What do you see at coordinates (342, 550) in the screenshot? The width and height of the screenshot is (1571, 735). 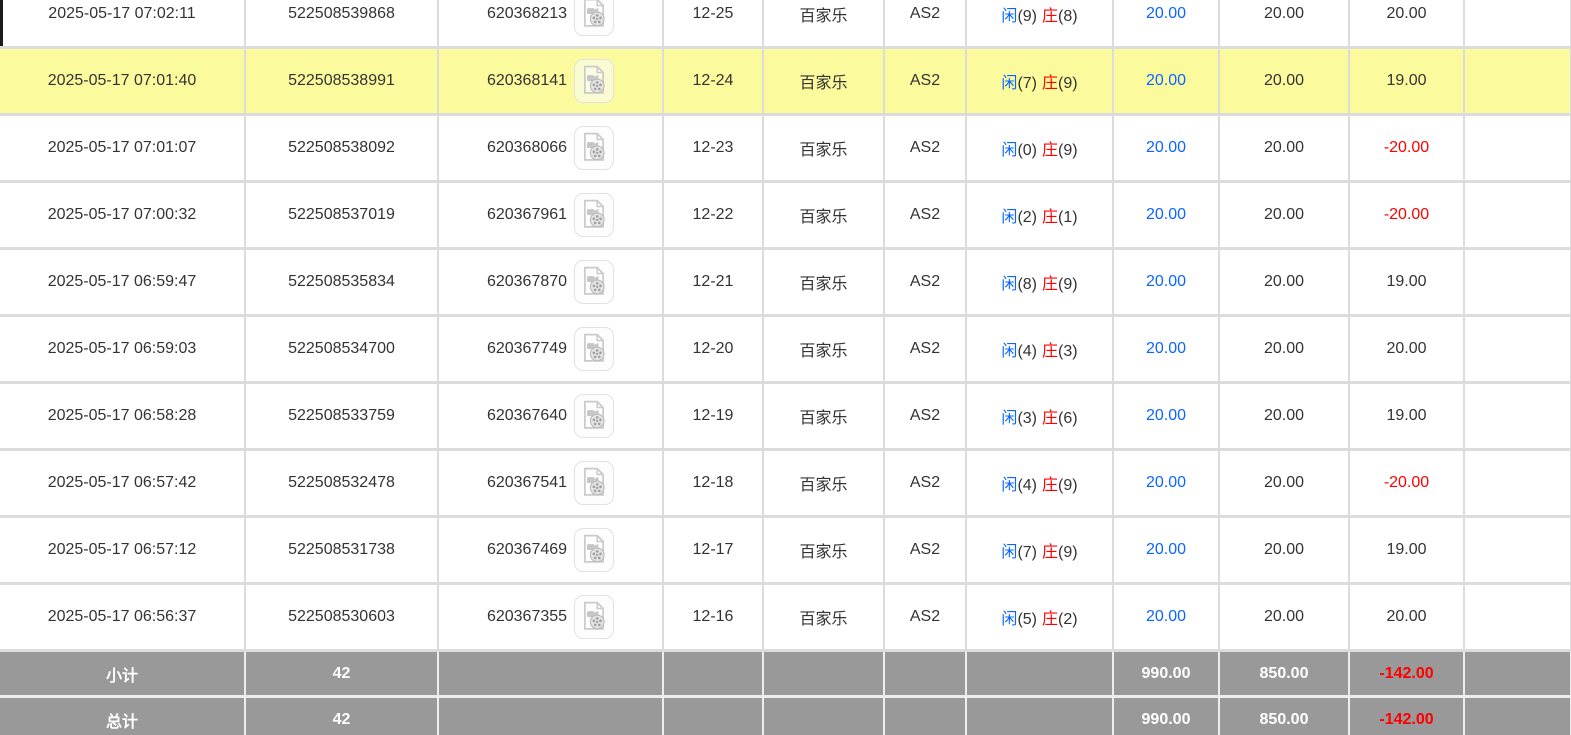 I see `bet-id: 522508531738` at bounding box center [342, 550].